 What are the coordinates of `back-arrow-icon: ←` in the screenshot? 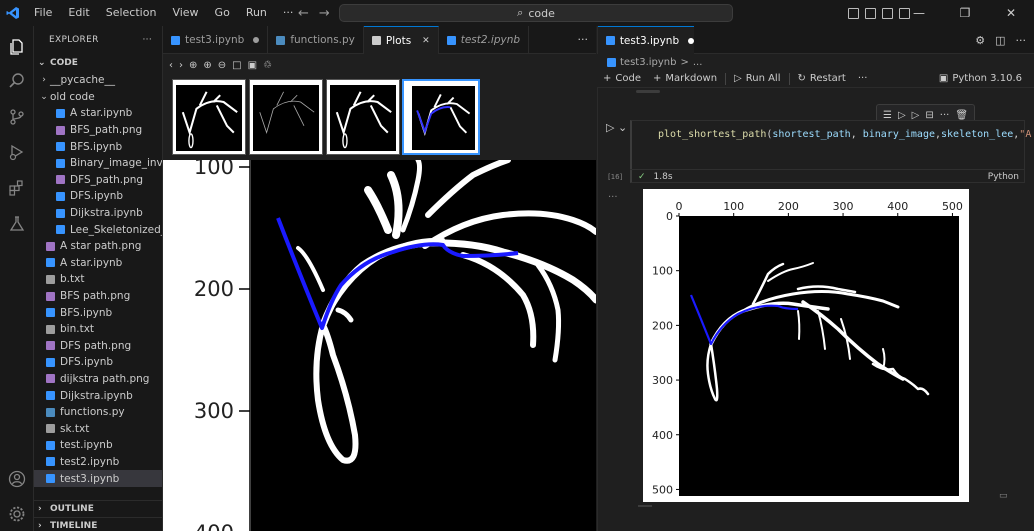 It's located at (303, 13).